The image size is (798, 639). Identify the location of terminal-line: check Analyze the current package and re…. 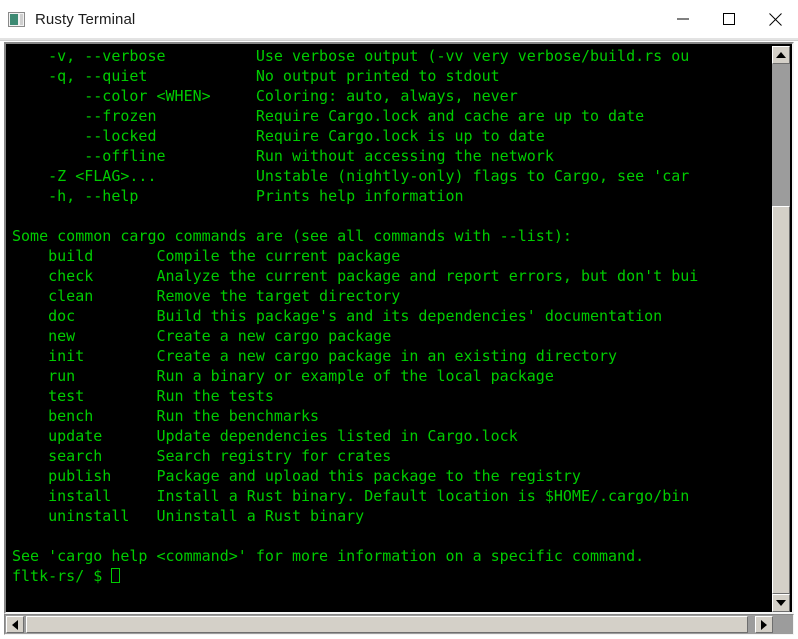
(355, 276).